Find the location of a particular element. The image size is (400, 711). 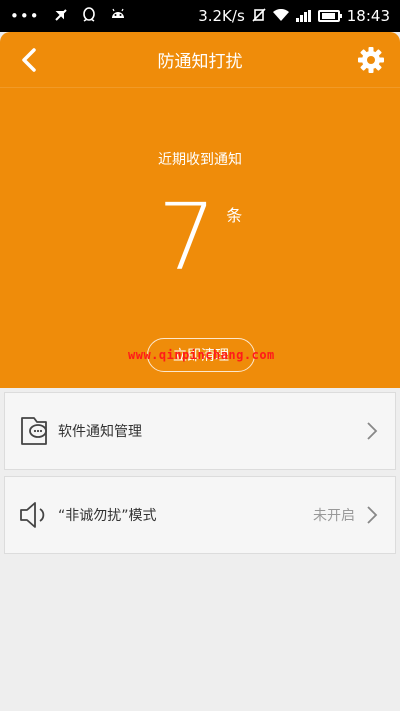

signal-icon is located at coordinates (303, 16).